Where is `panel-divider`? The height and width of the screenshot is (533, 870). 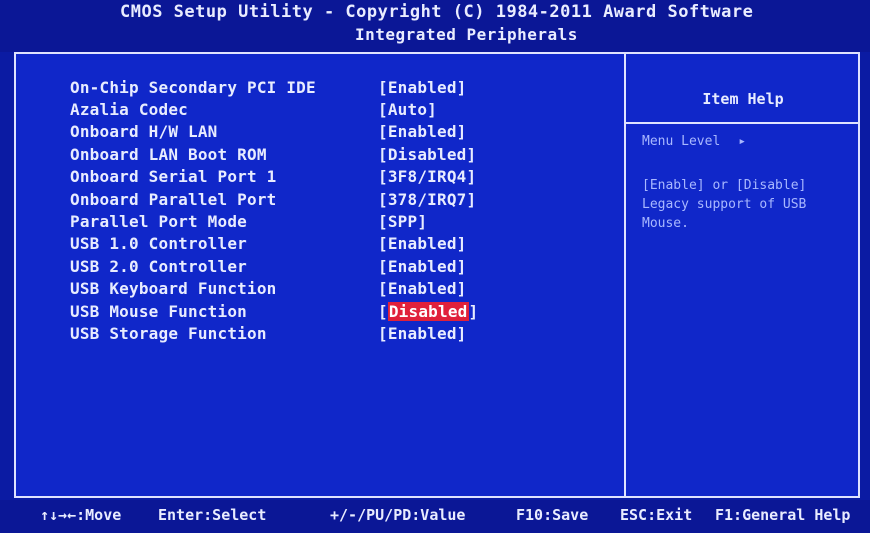
panel-divider is located at coordinates (625, 275).